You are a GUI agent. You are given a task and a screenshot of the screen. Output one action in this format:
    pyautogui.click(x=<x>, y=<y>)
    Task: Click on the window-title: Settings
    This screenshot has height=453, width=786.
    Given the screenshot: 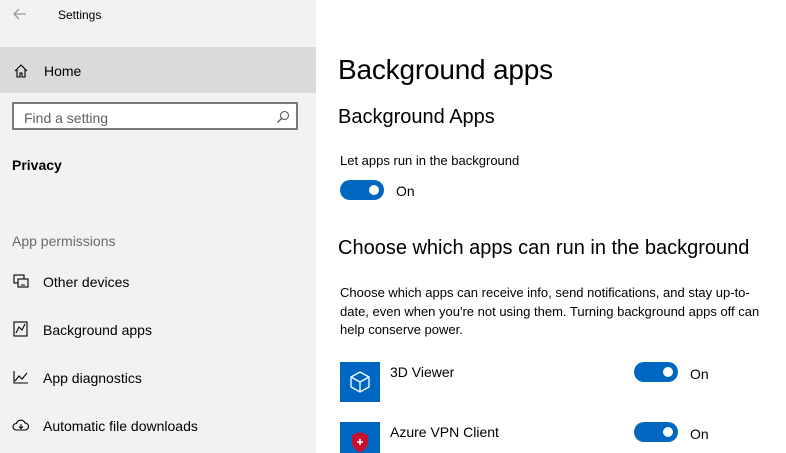 What is the action you would take?
    pyautogui.click(x=80, y=15)
    